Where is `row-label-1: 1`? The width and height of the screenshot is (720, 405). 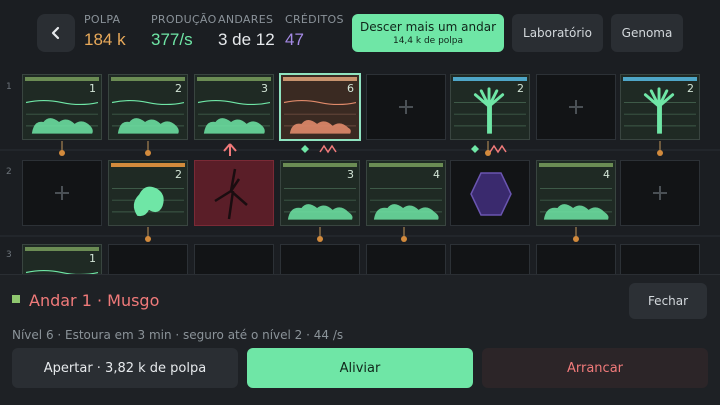 row-label-1: 1 is located at coordinates (9, 87).